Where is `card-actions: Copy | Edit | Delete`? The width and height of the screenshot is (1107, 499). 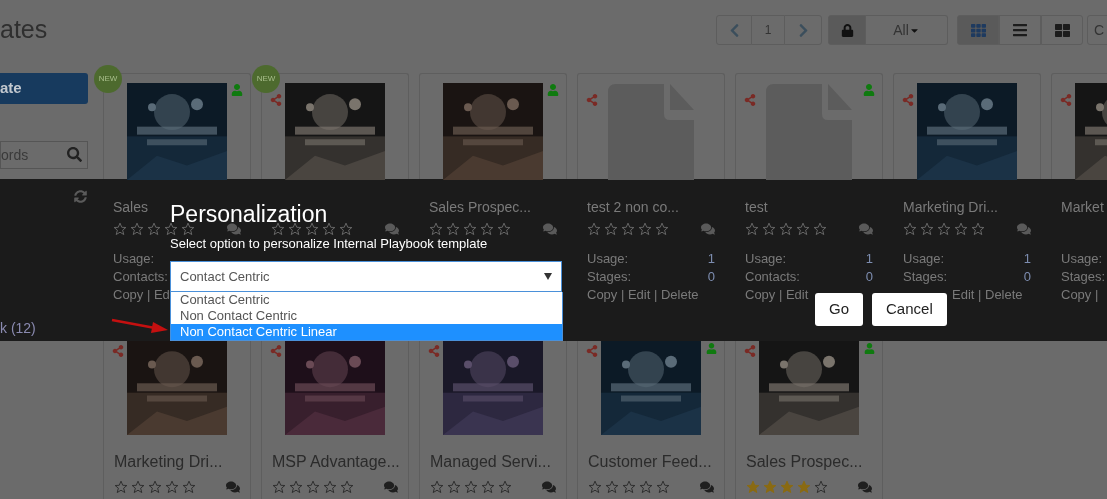 card-actions: Copy | Edit | Delete is located at coordinates (643, 295).